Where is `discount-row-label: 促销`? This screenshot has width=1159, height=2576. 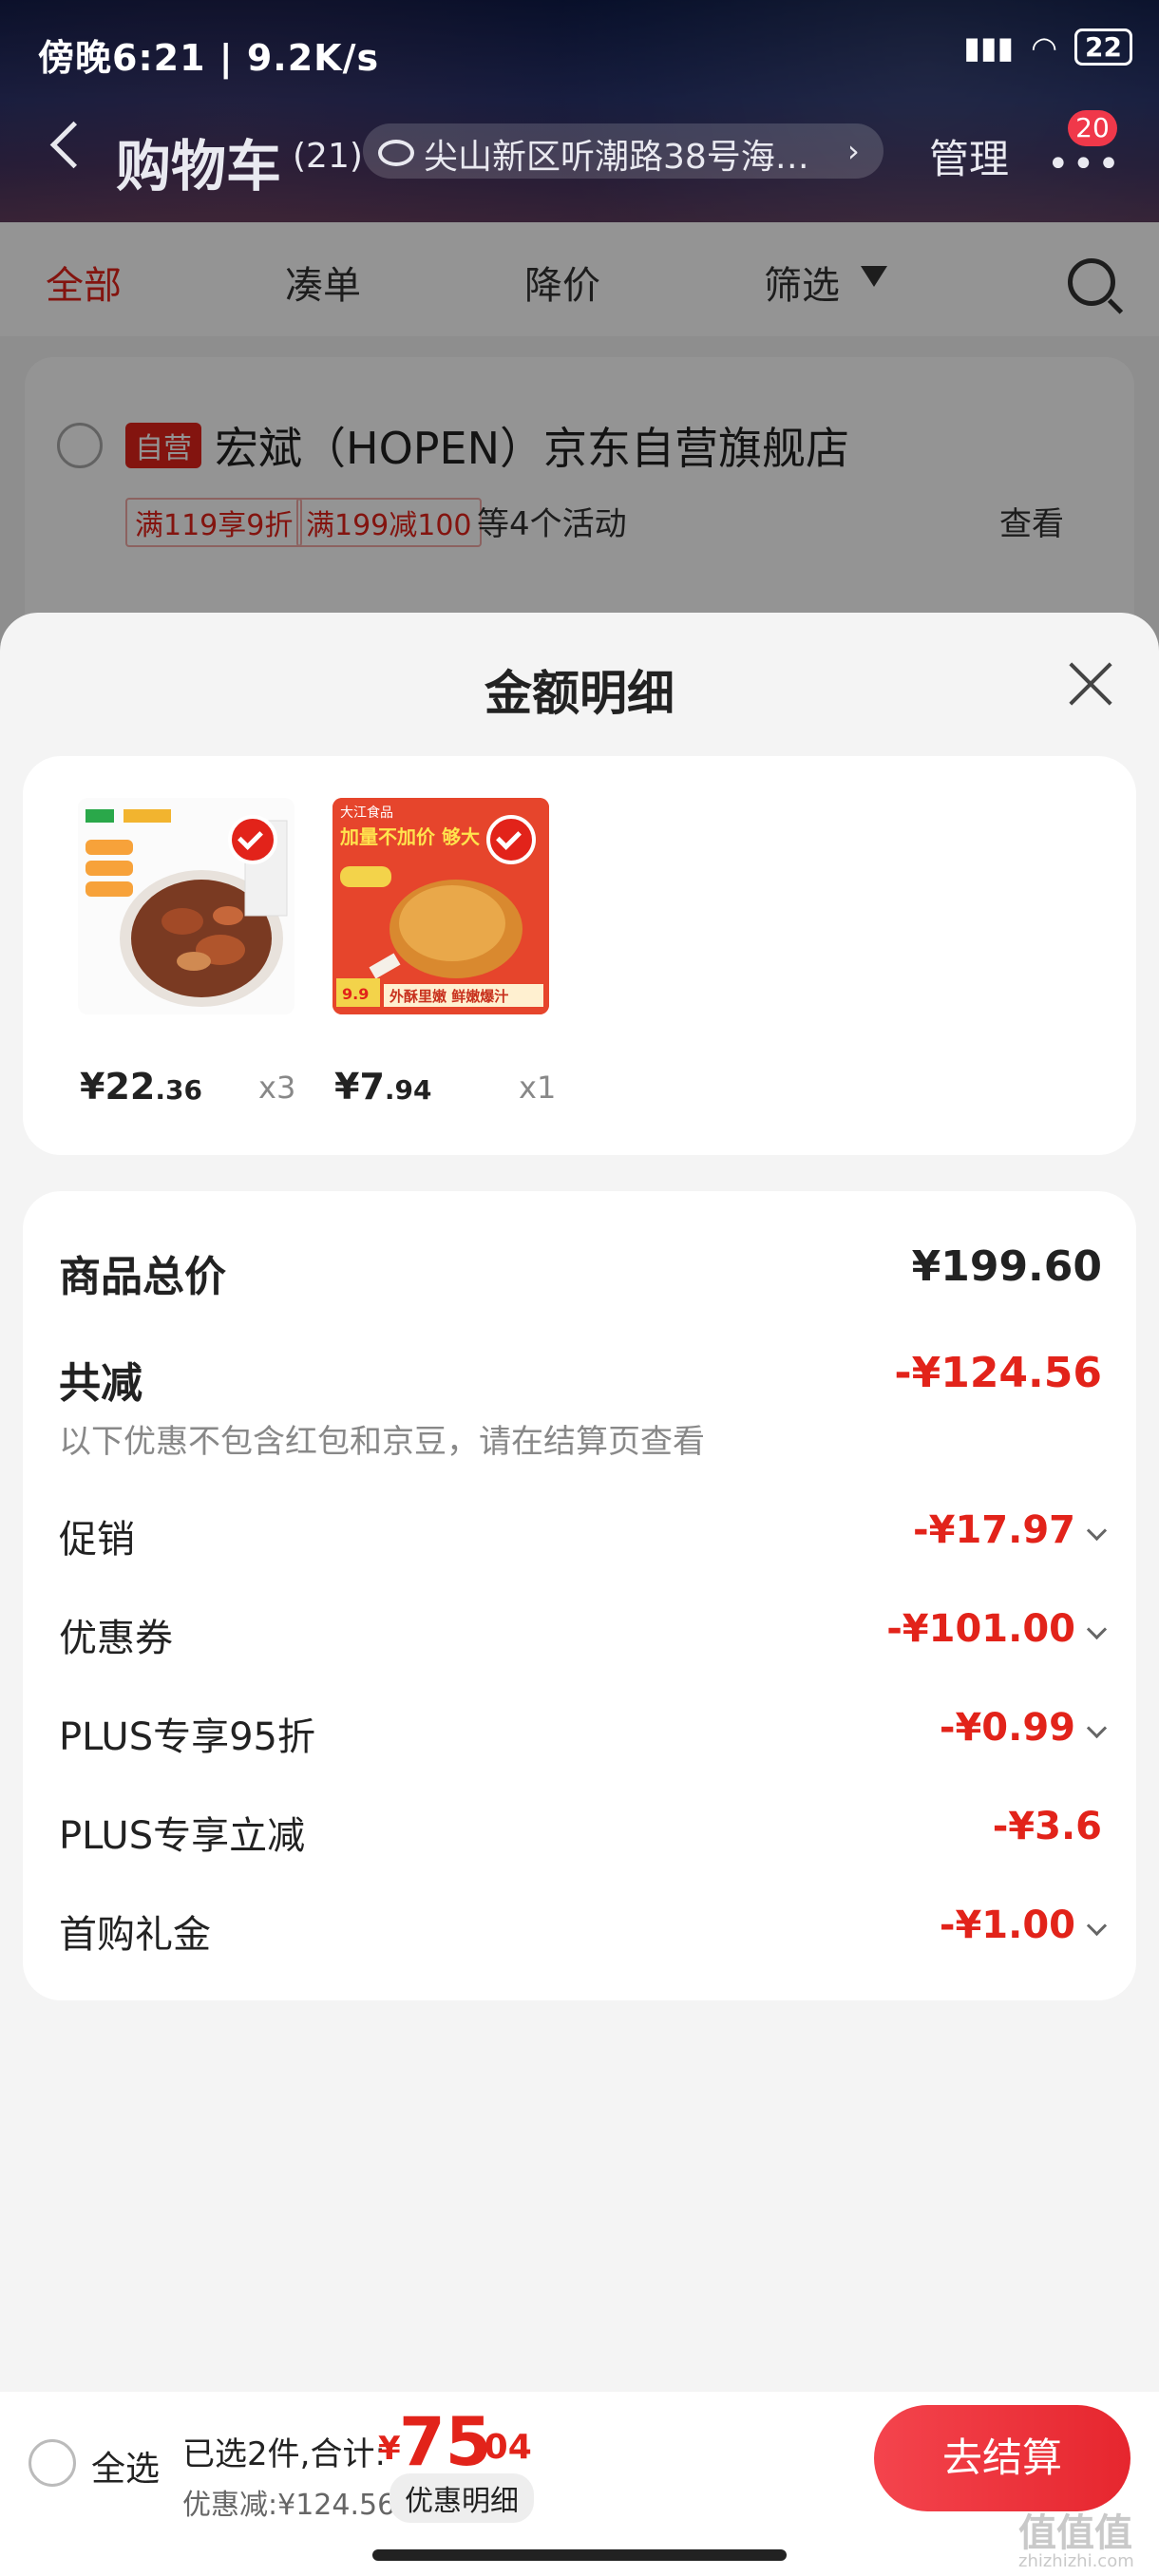 discount-row-label: 促销 is located at coordinates (97, 1540).